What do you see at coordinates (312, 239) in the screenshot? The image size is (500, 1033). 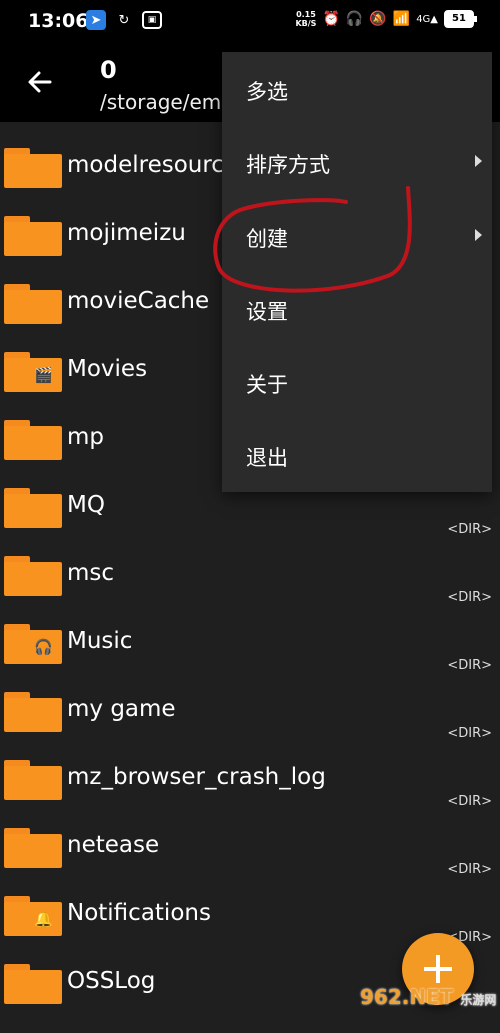 I see `annotation-circle` at bounding box center [312, 239].